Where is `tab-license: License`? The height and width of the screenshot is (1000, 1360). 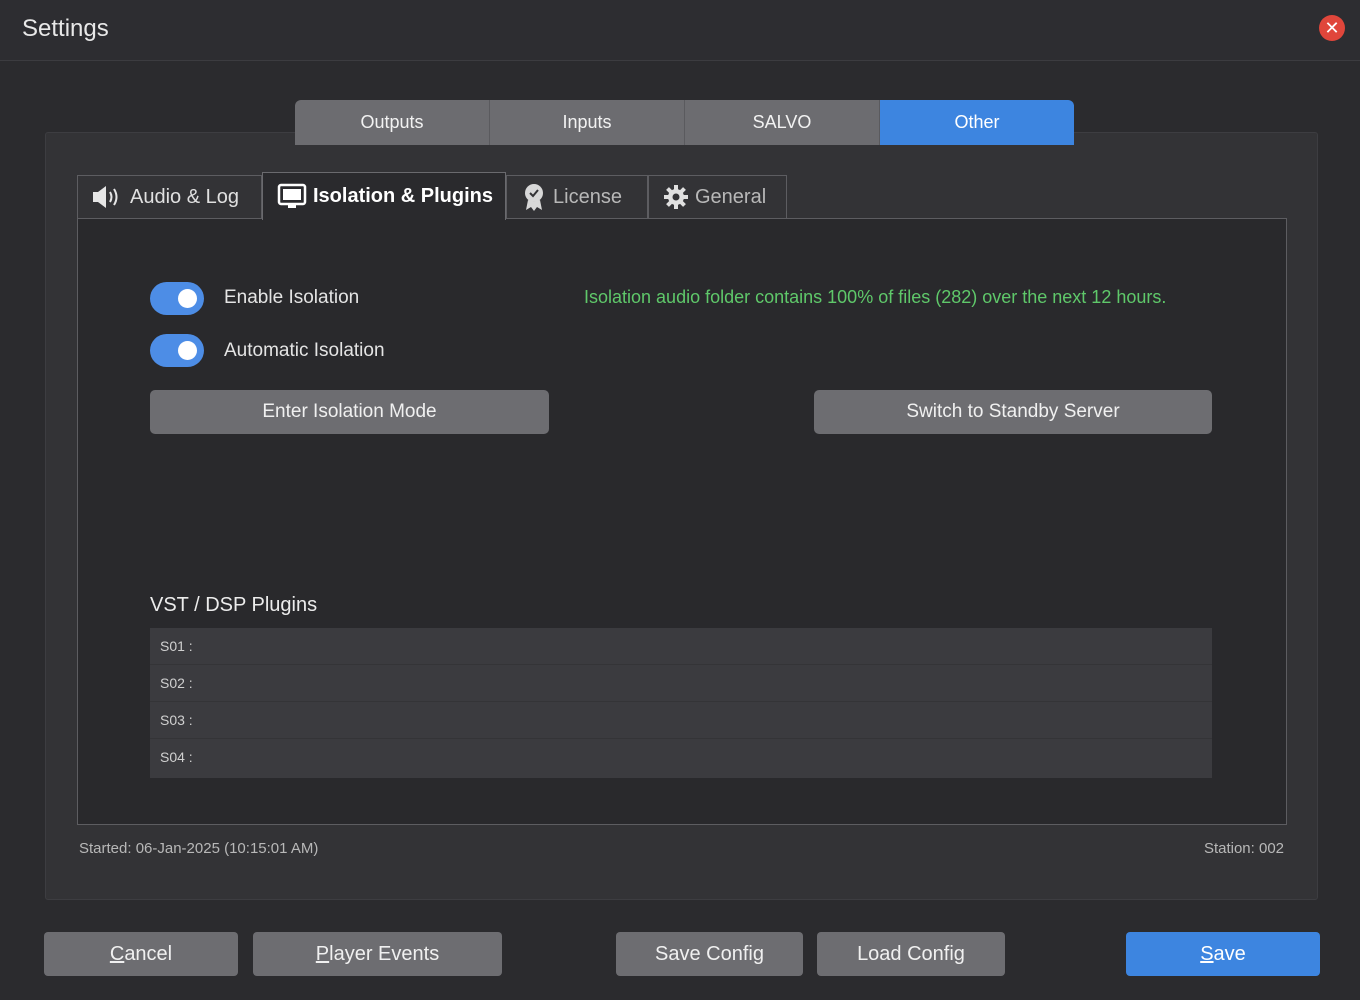
tab-license: License is located at coordinates (577, 196).